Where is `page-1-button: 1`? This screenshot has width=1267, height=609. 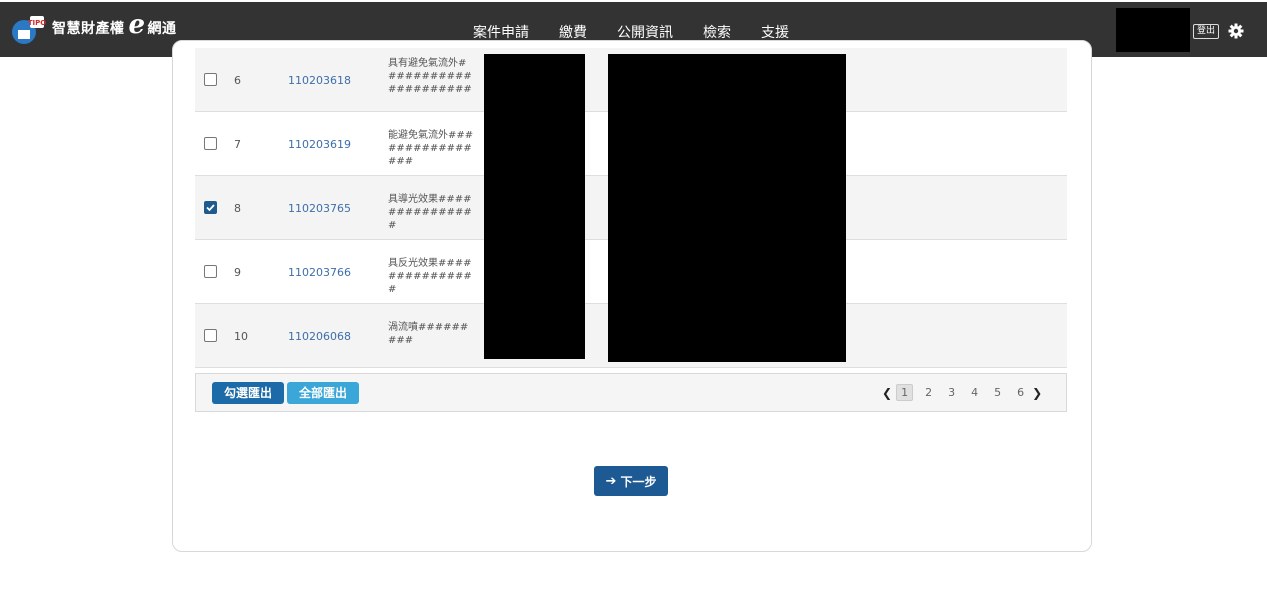
page-1-button: 1 is located at coordinates (904, 392).